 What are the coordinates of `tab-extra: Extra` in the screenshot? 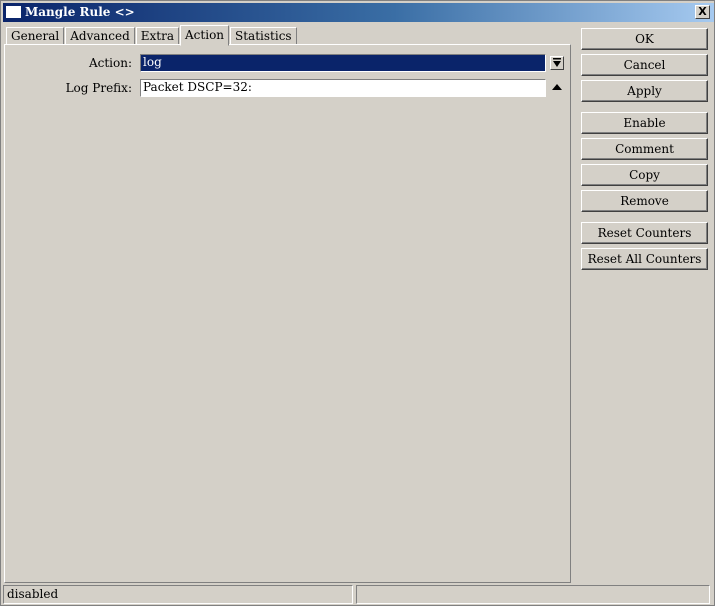 It's located at (157, 36).